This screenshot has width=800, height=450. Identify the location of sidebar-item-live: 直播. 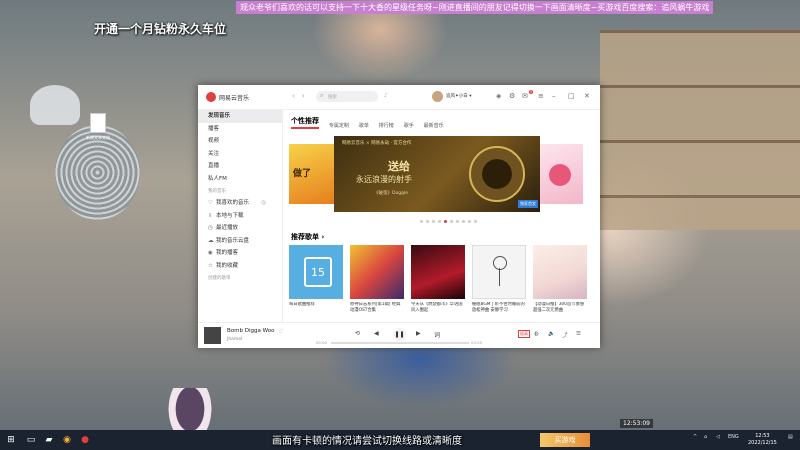
(240, 166).